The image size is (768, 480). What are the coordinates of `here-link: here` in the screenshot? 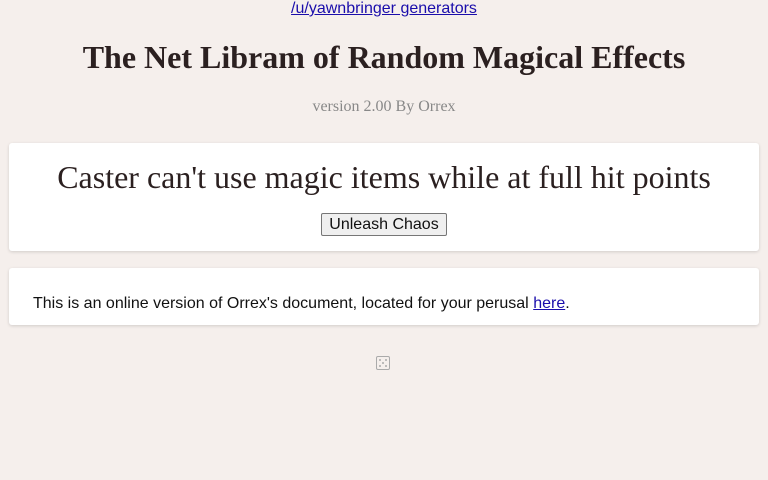 It's located at (549, 303).